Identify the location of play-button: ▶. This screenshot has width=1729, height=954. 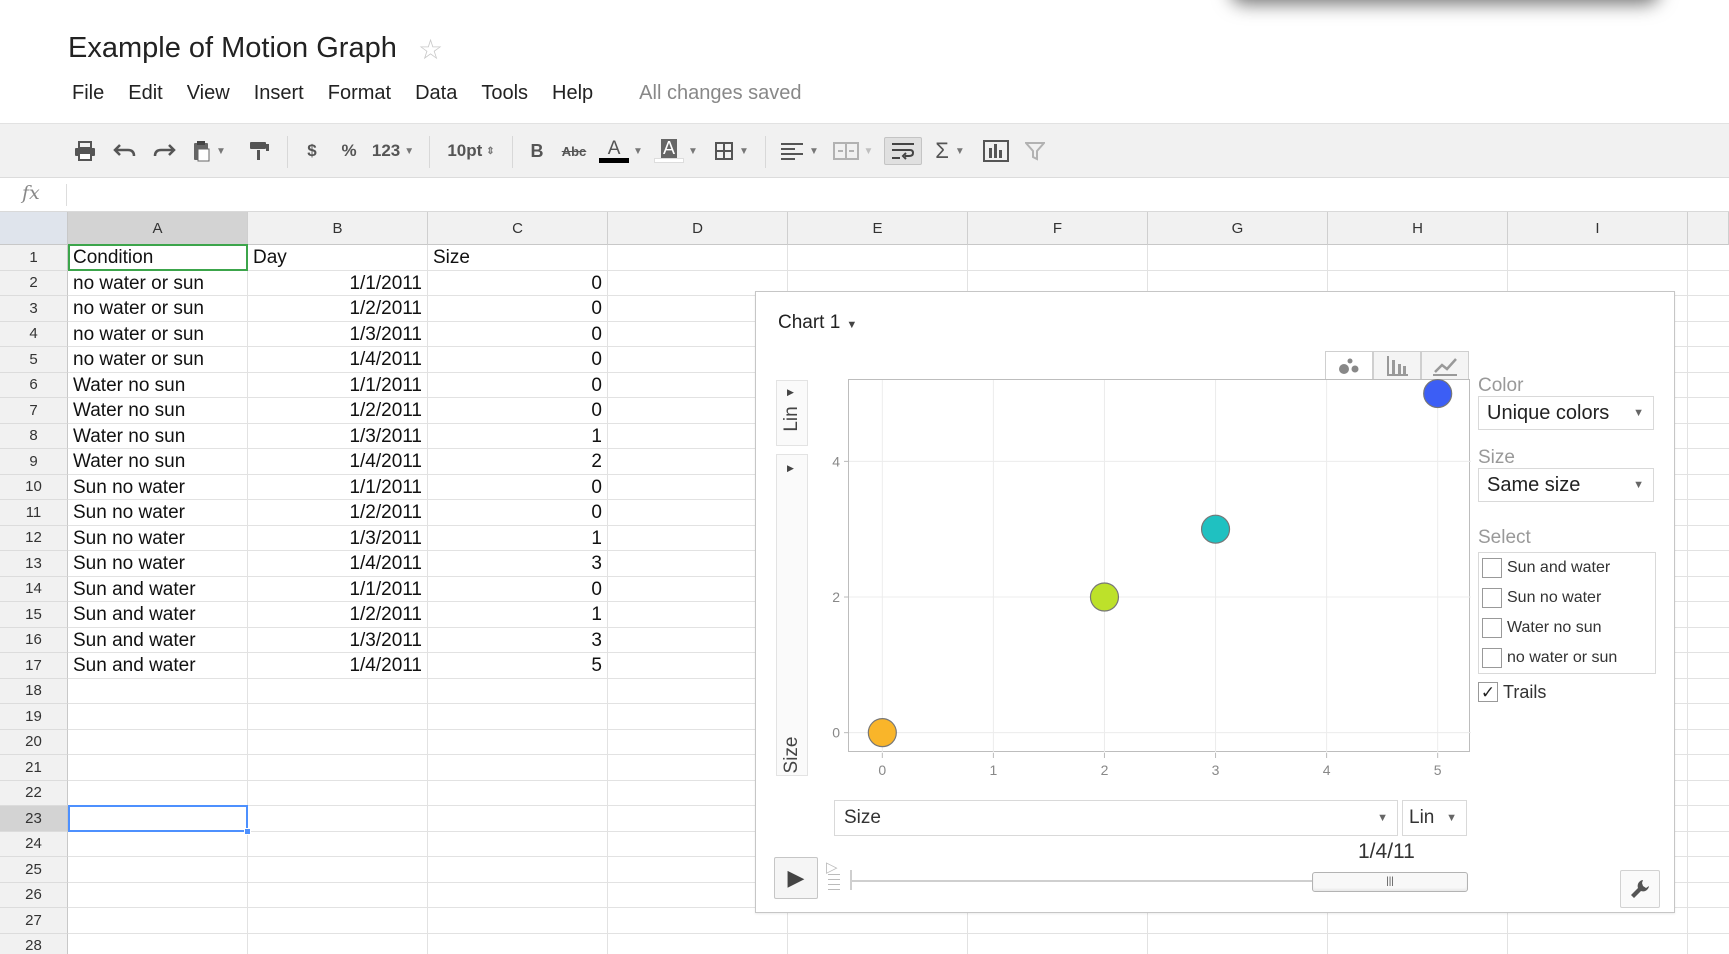
(796, 878).